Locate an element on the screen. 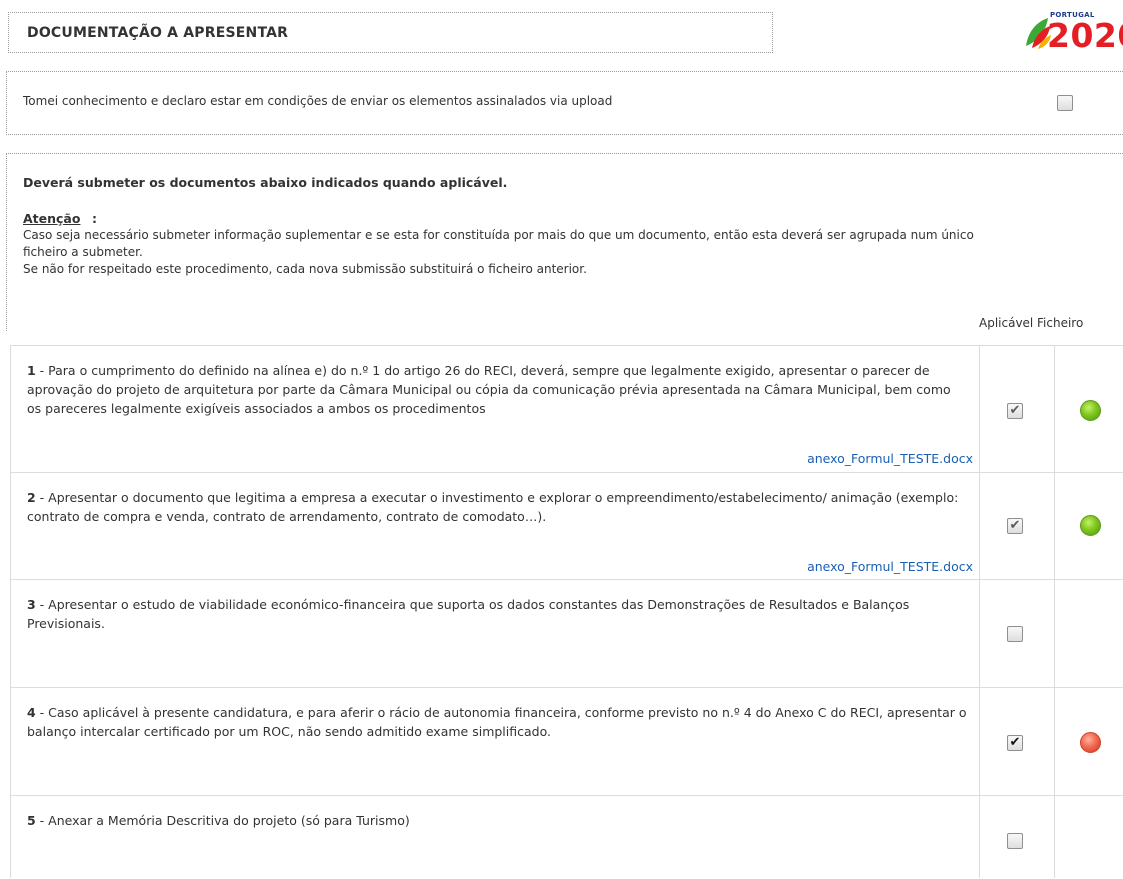  attention-label: Atenção is located at coordinates (52, 218).